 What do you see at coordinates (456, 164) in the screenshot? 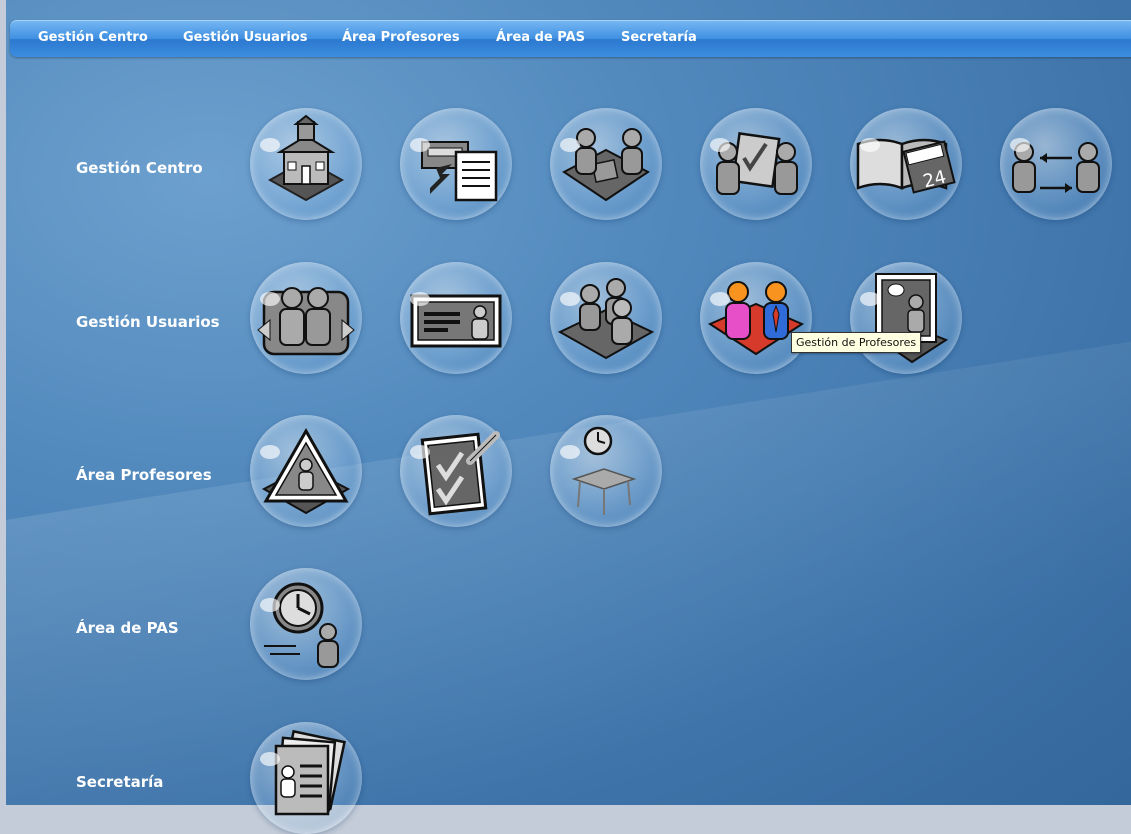
I see `select-list-icon` at bounding box center [456, 164].